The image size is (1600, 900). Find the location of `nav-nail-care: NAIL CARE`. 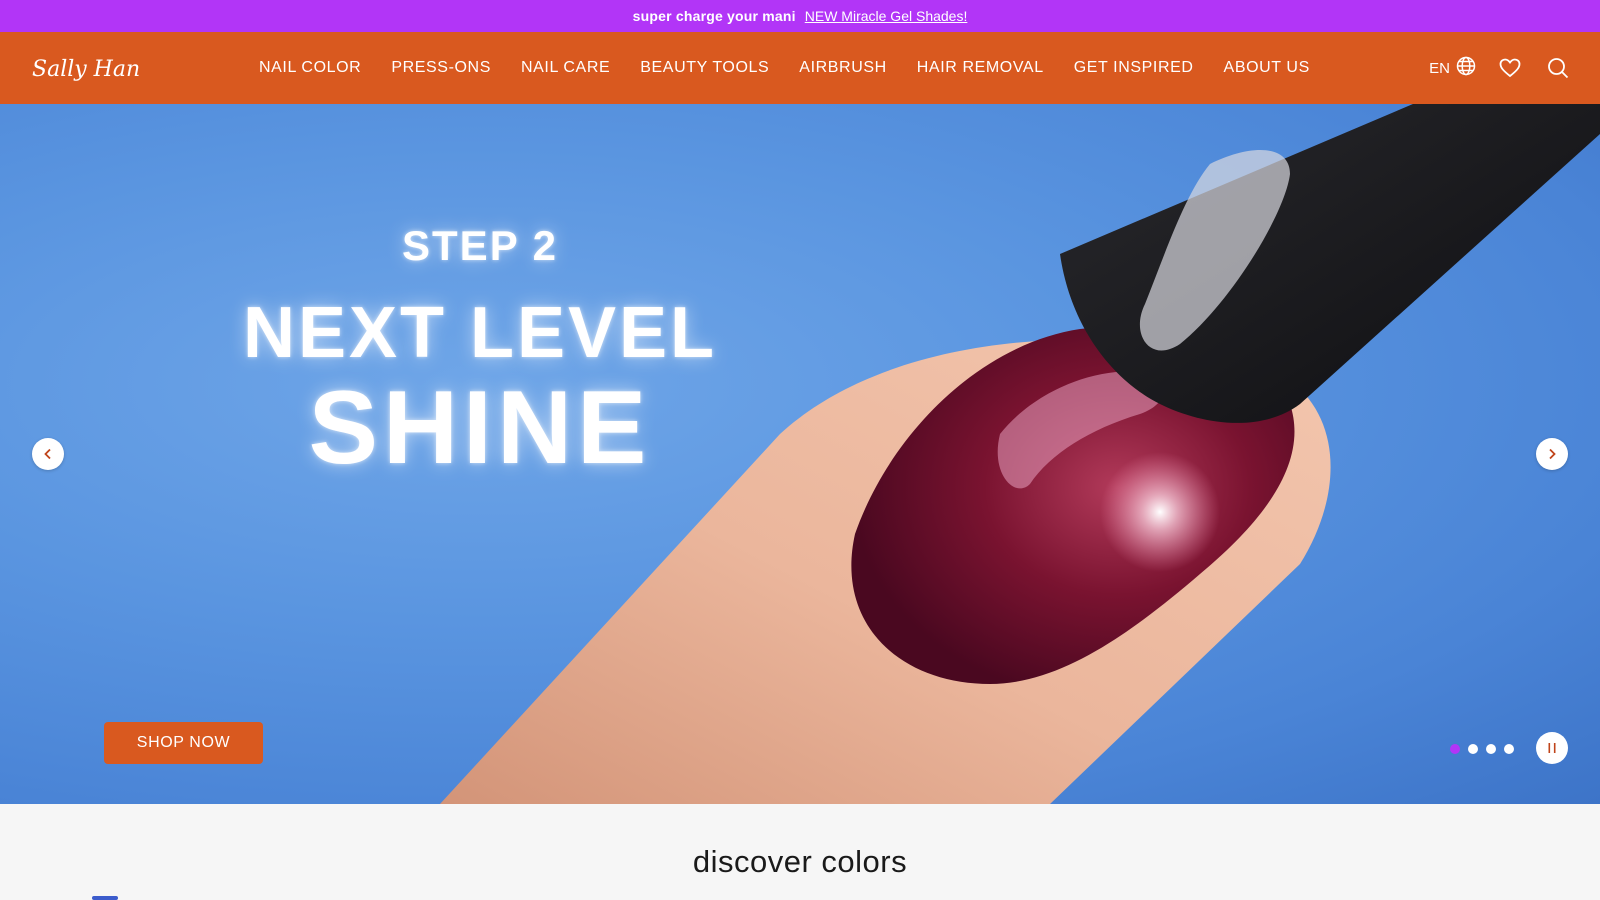

nav-nail-care: NAIL CARE is located at coordinates (565, 68).